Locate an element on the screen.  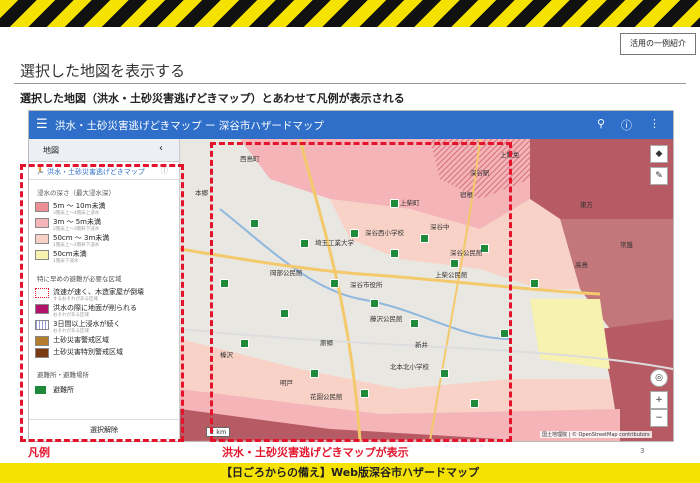
title-divider is located at coordinates (350, 83).